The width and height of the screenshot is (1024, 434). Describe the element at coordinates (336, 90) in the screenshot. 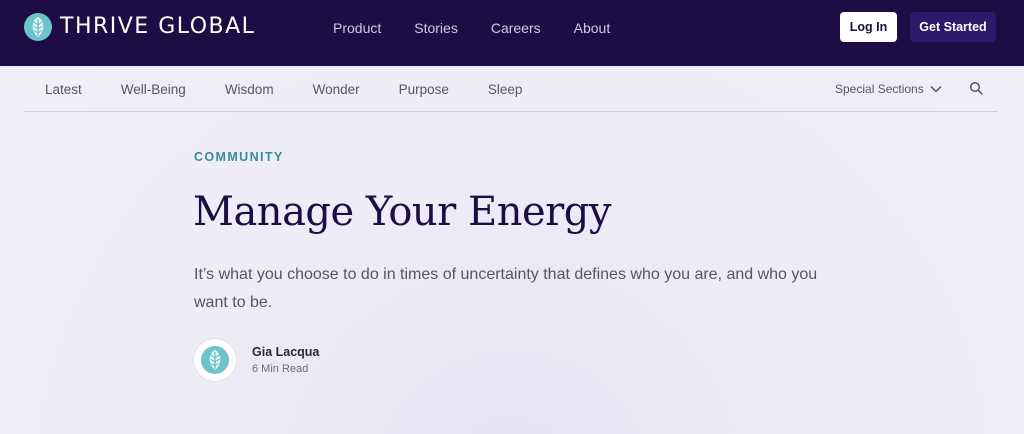

I see `section-link-wonder: Wonder` at that location.